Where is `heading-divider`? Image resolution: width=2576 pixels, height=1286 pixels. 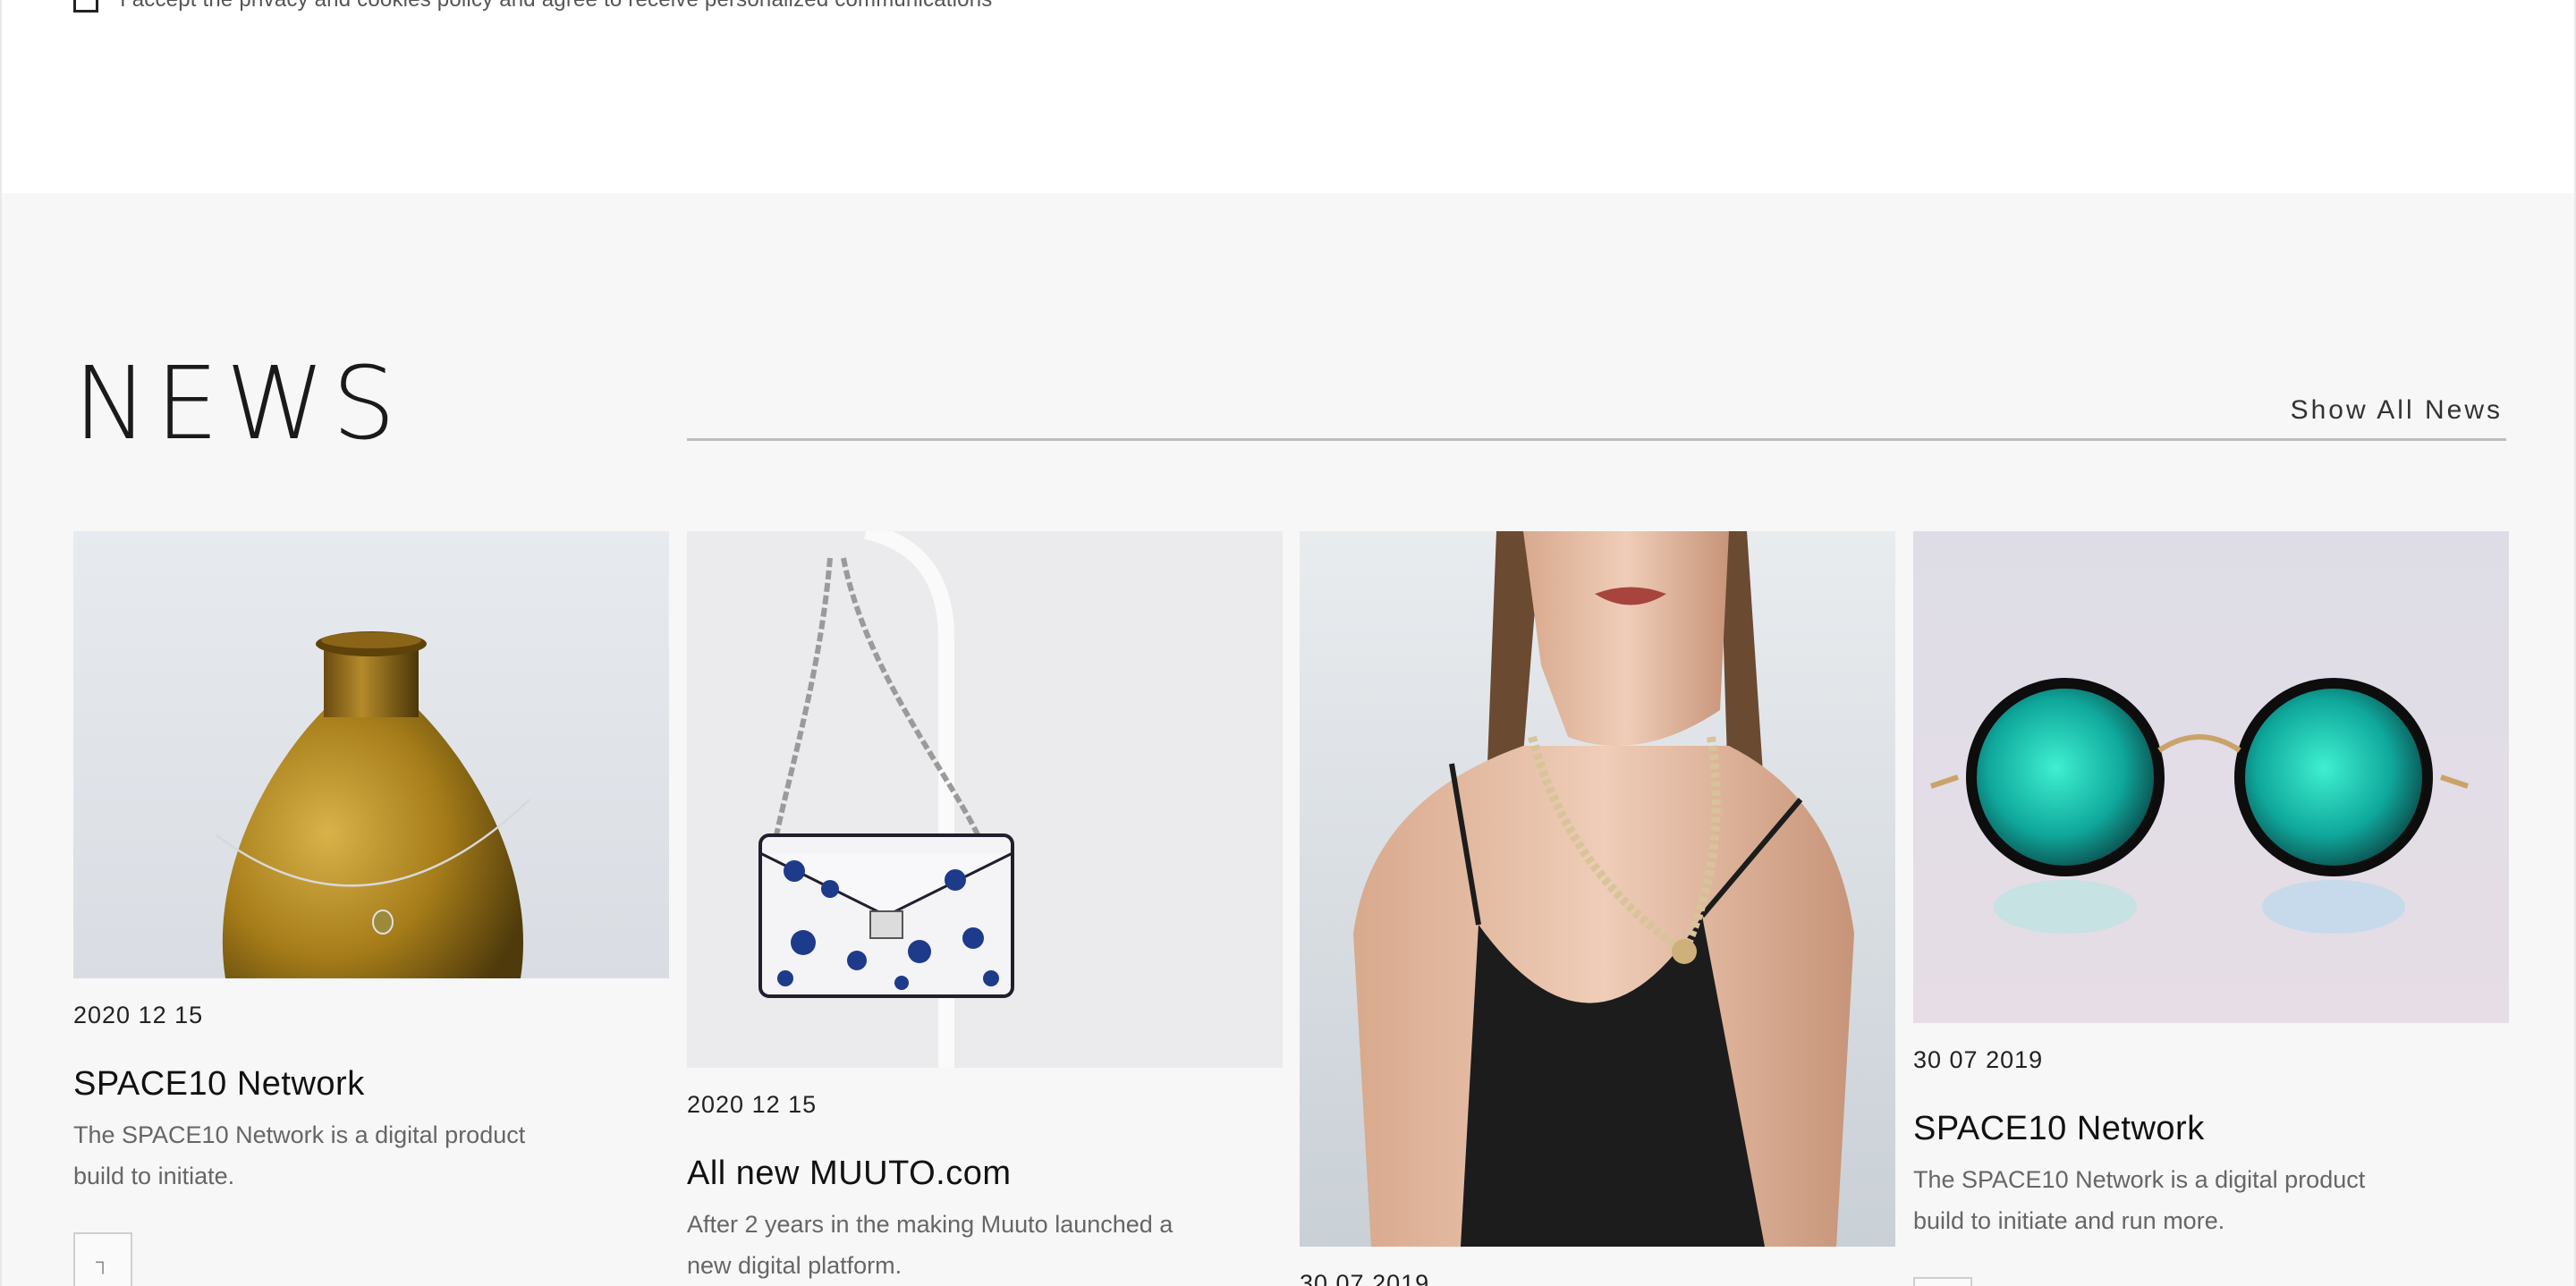
heading-divider is located at coordinates (1596, 439).